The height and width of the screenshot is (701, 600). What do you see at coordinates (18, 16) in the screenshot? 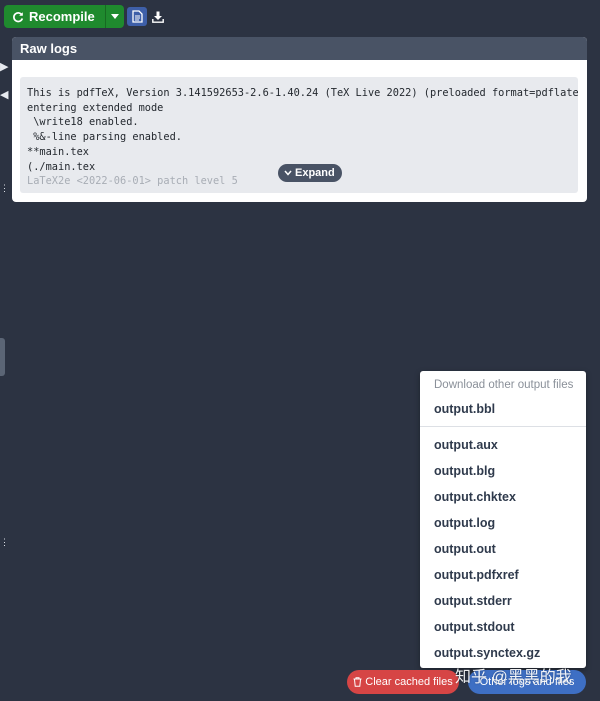
I see `refresh-icon` at bounding box center [18, 16].